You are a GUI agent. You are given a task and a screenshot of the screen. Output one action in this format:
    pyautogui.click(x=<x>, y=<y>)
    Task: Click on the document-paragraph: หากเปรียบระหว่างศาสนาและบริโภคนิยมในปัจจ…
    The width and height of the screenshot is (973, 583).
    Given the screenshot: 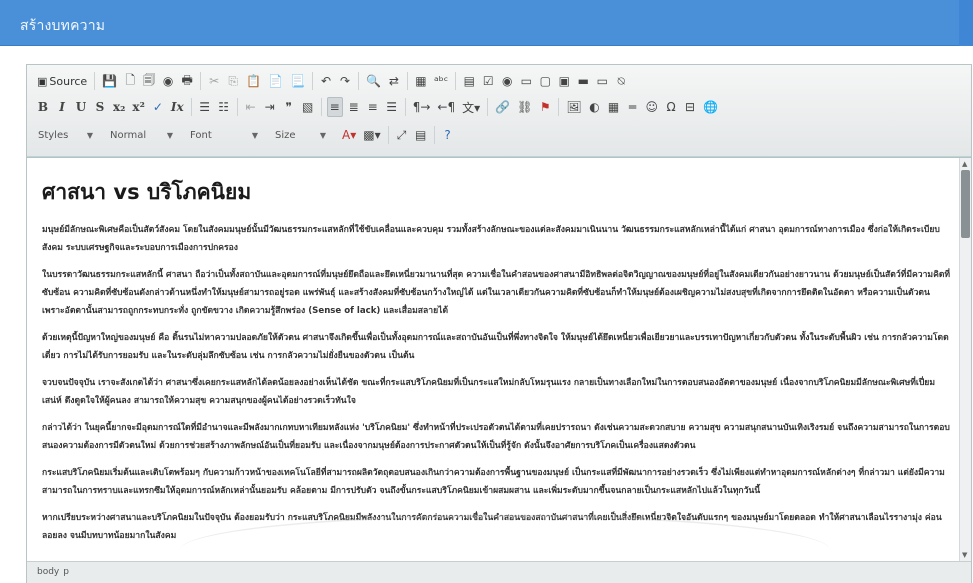 What is the action you would take?
    pyautogui.click(x=497, y=527)
    